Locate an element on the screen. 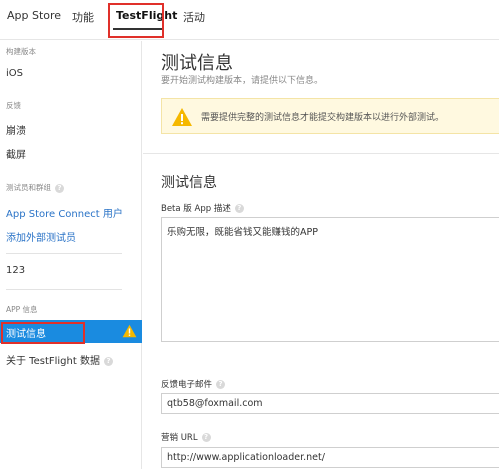 The height and width of the screenshot is (469, 499). marketing-url-label-text: 营销 URL is located at coordinates (179, 438).